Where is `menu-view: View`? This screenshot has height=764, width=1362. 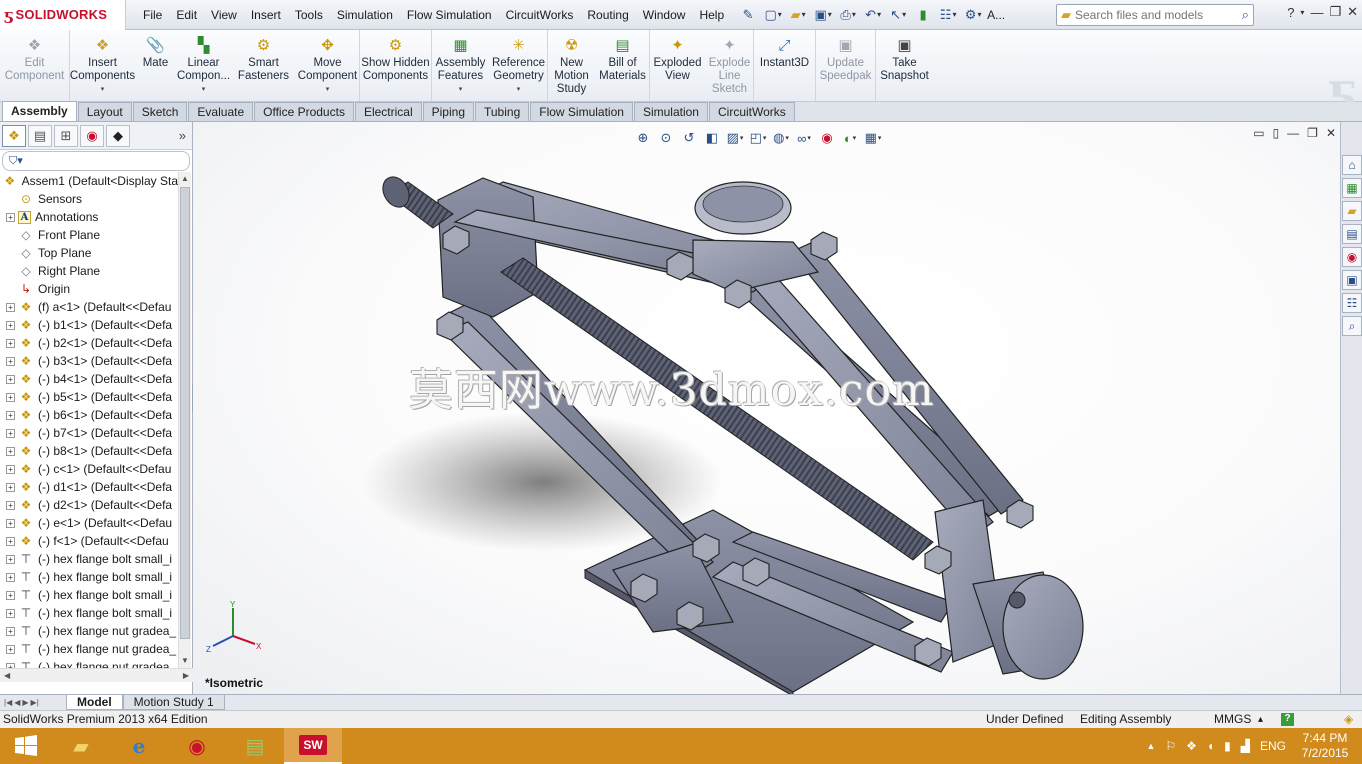 menu-view: View is located at coordinates (224, 15).